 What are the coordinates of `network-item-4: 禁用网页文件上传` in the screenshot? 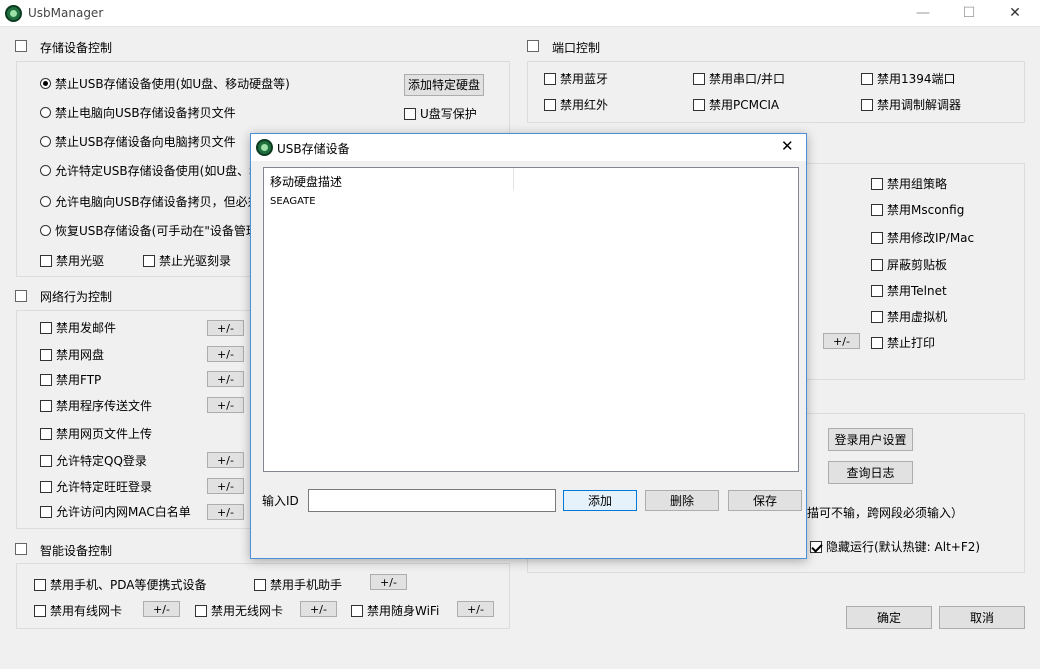 It's located at (96, 433).